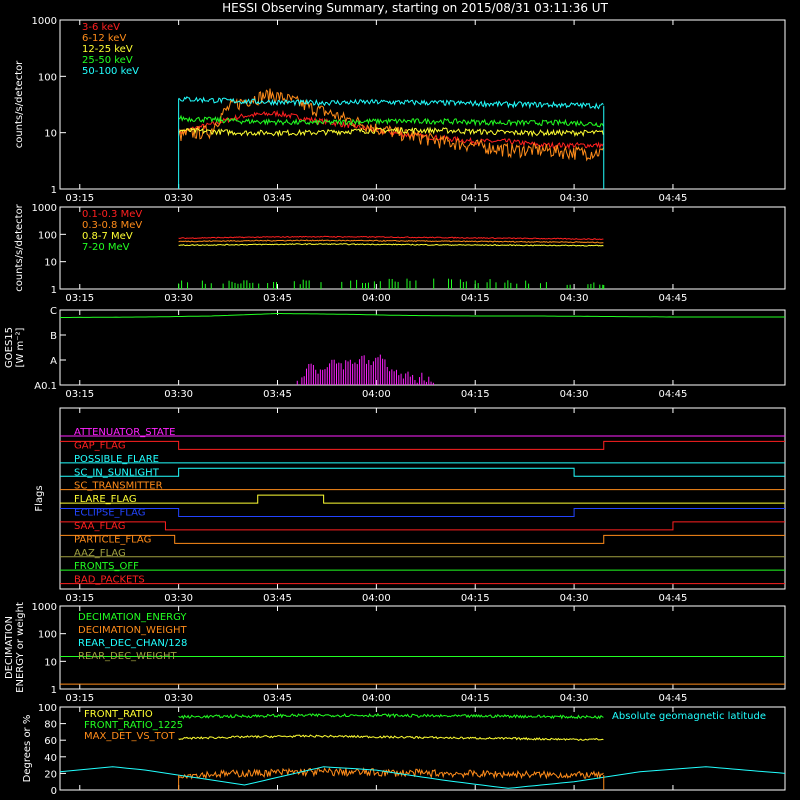  What do you see at coordinates (112, 539) in the screenshot?
I see `flag-label: PARTICLE_FLAG` at bounding box center [112, 539].